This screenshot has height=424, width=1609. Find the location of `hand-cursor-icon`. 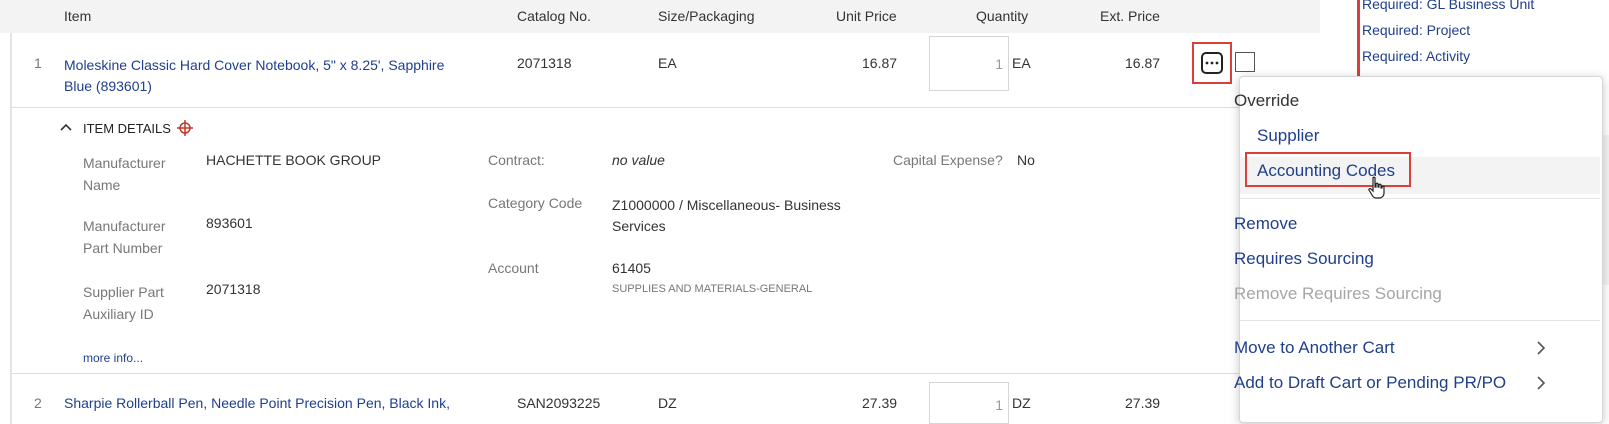

hand-cursor-icon is located at coordinates (1376, 187).